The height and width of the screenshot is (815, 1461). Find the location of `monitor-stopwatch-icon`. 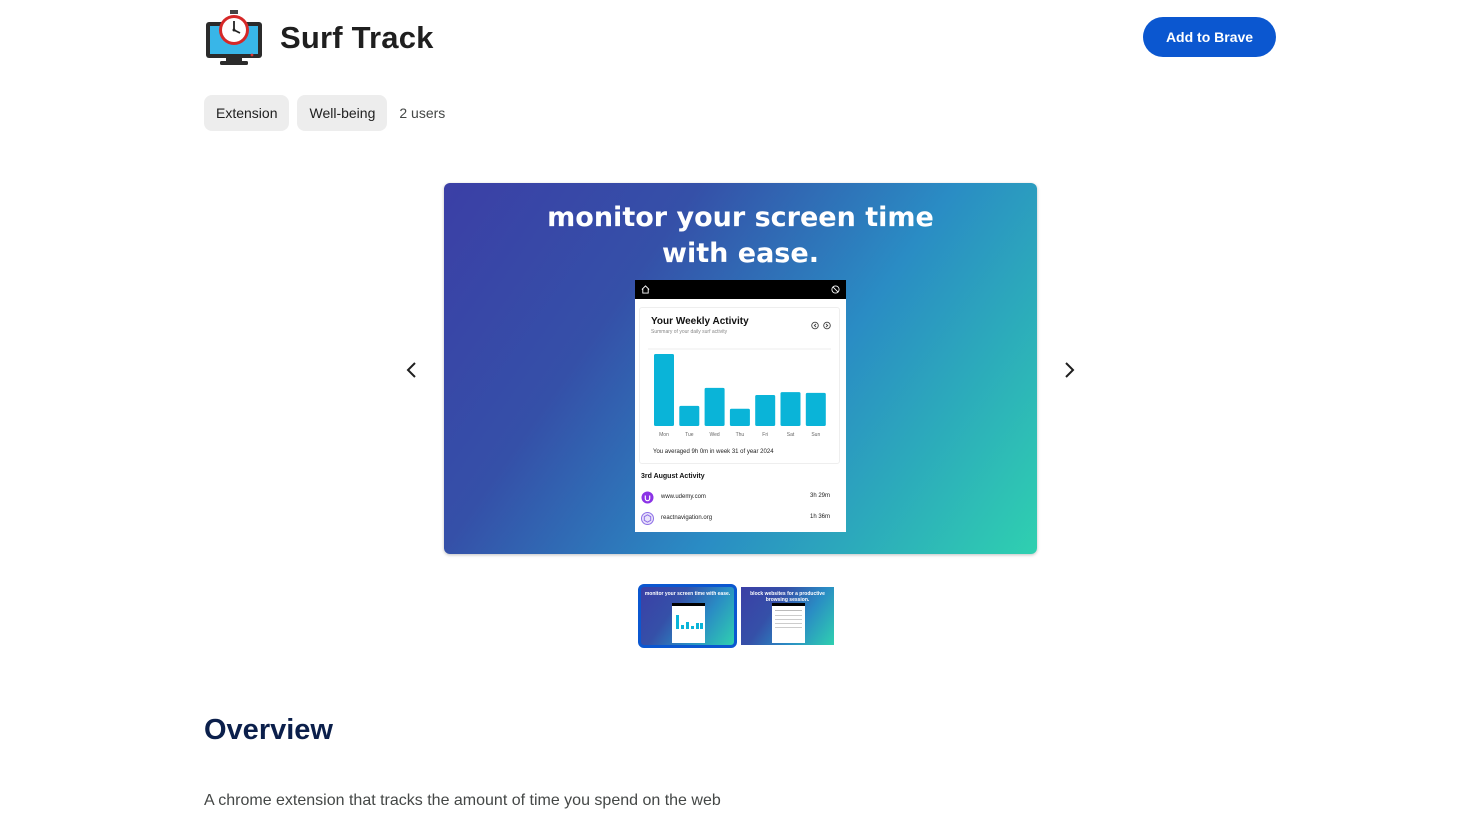

monitor-stopwatch-icon is located at coordinates (234, 37).